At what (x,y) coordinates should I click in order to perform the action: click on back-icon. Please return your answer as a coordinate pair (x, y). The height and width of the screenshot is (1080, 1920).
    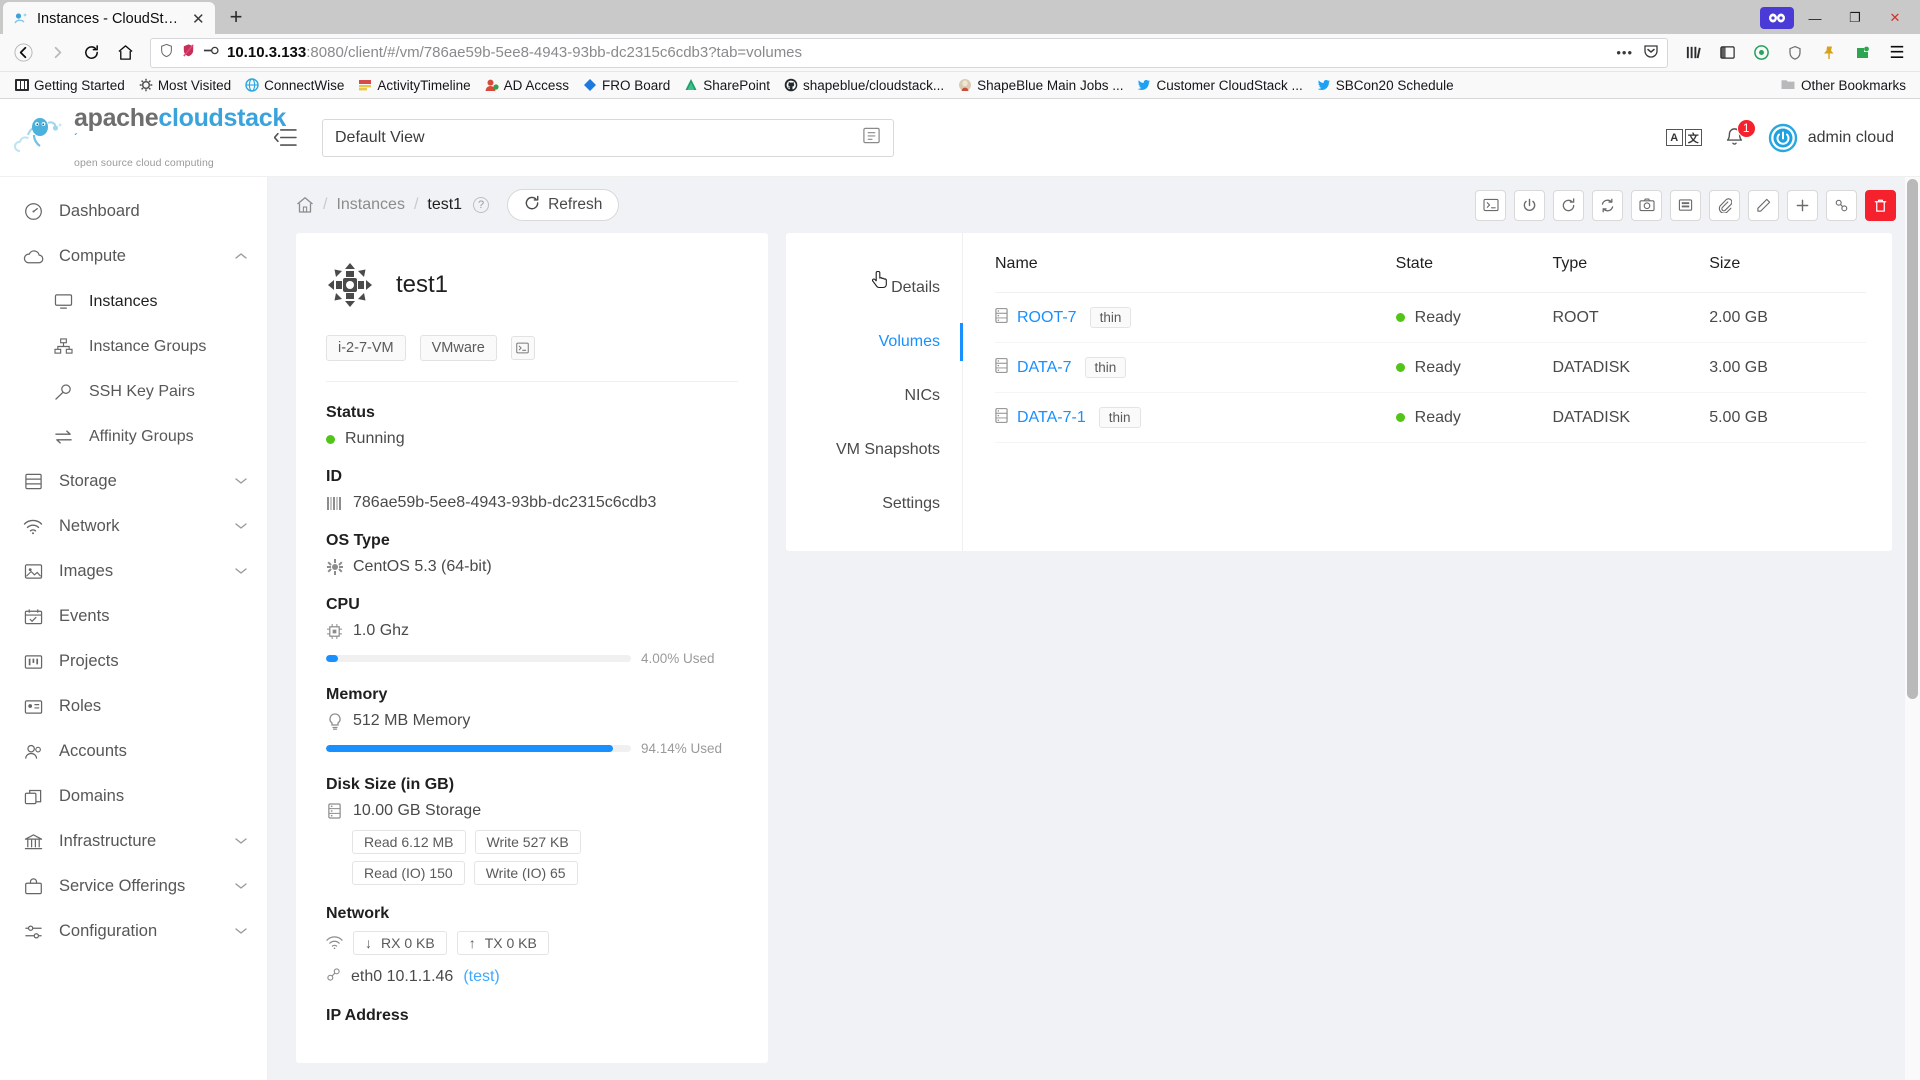
    Looking at the image, I should click on (23, 53).